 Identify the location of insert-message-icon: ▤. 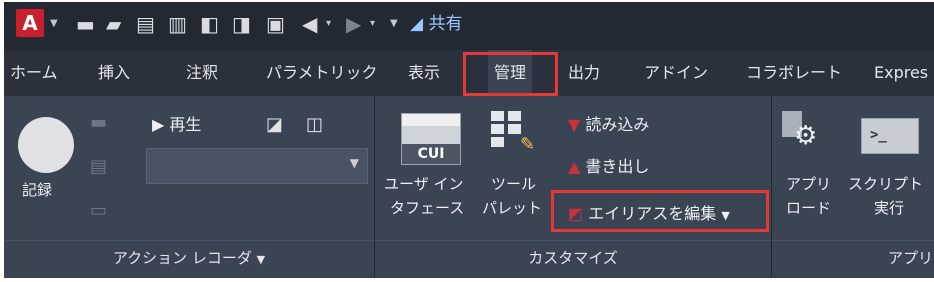
(98, 167).